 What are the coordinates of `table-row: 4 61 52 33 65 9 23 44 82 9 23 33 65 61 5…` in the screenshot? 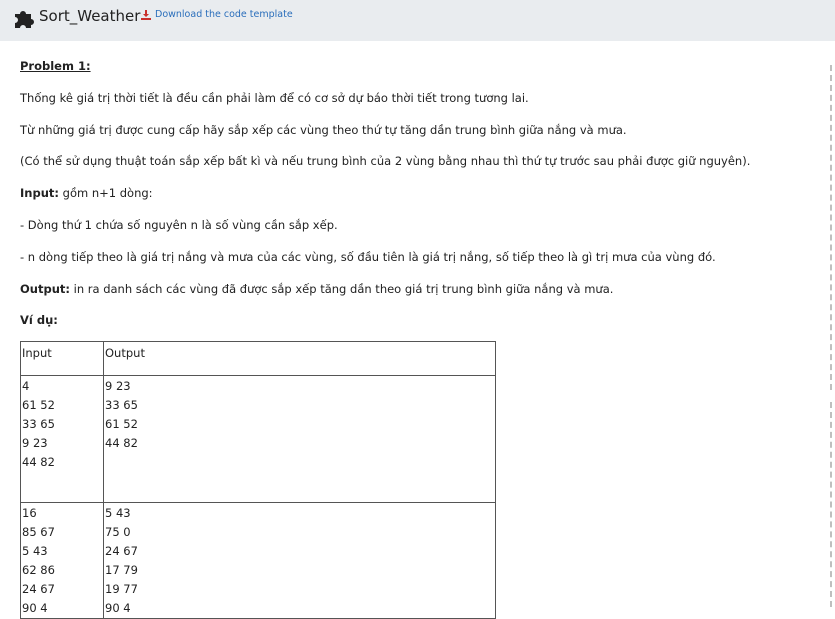 It's located at (258, 439).